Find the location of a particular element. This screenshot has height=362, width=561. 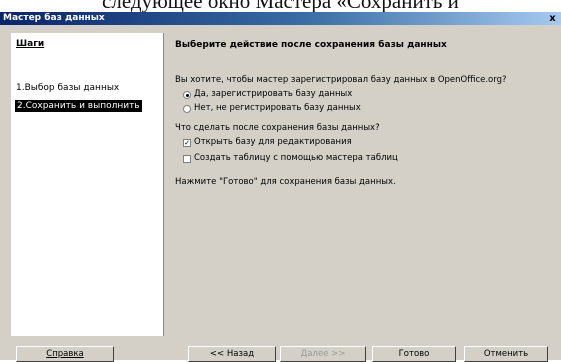

step-save-and-proceed: 2.Сохранить и выполнить is located at coordinates (78, 106).